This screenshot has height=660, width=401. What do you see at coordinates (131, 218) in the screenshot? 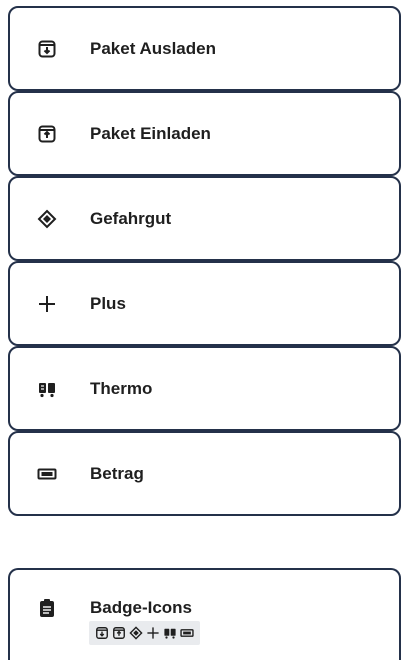
I see `item-label: Gefahrgut` at bounding box center [131, 218].